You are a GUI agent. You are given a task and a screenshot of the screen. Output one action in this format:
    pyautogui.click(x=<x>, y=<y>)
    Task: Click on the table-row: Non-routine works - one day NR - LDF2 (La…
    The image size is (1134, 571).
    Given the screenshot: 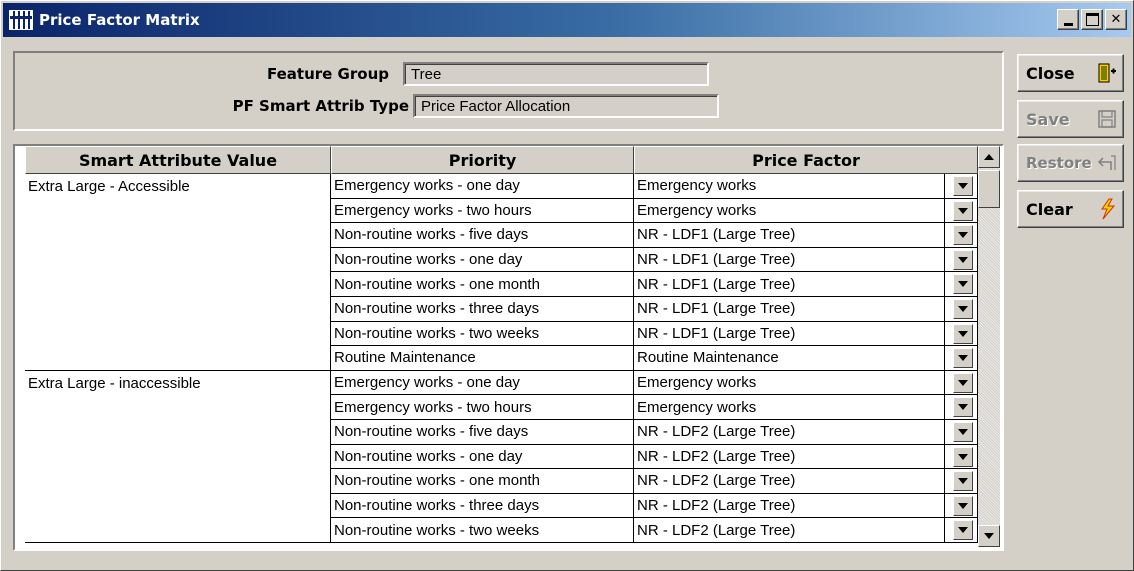 What is the action you would take?
    pyautogui.click(x=501, y=457)
    